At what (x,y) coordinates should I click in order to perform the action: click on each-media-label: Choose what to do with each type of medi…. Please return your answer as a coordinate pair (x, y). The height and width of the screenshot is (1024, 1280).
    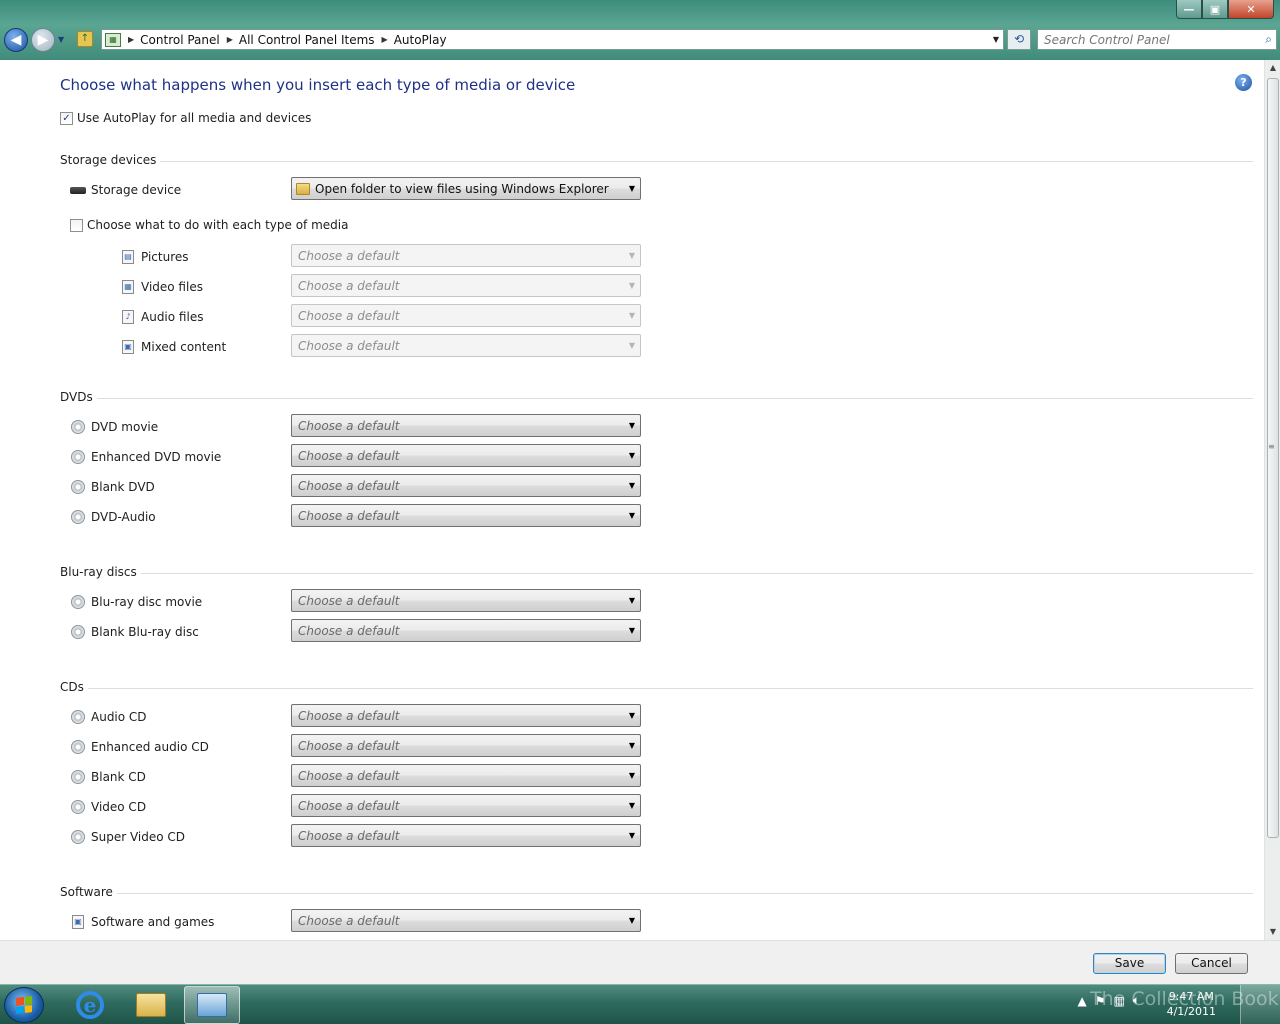
    Looking at the image, I should click on (217, 225).